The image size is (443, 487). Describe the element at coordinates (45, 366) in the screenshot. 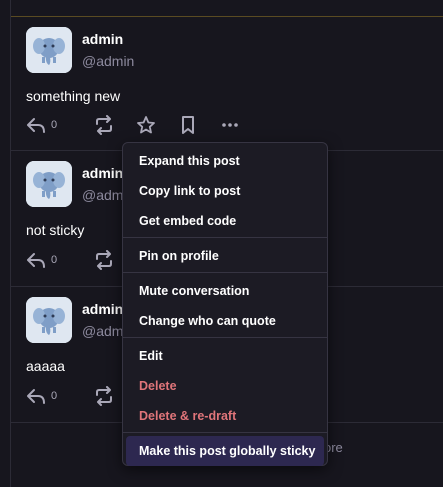

I see `post-content: aaaaa` at that location.